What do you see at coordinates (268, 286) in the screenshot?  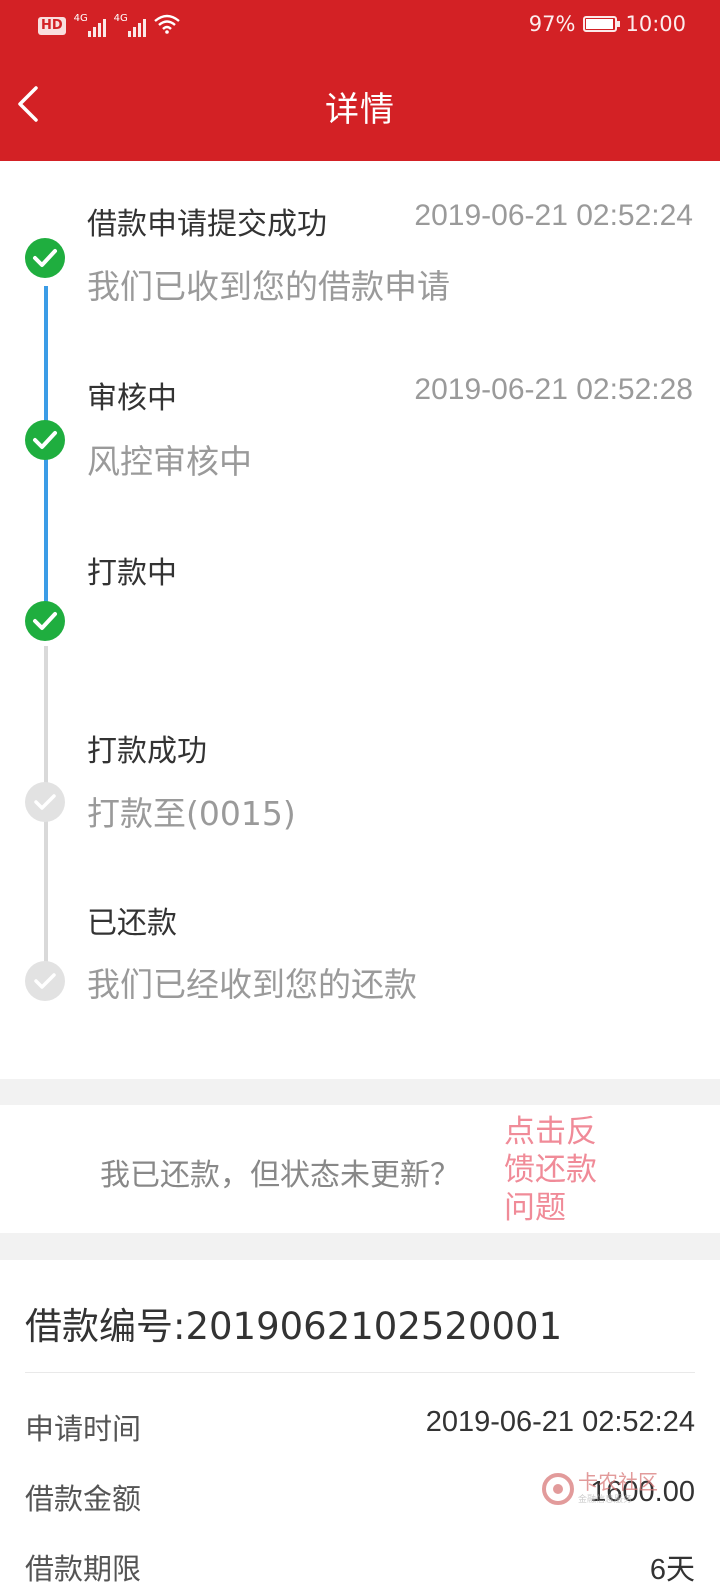 I see `step-desc: 我们已收到您的借款申请` at bounding box center [268, 286].